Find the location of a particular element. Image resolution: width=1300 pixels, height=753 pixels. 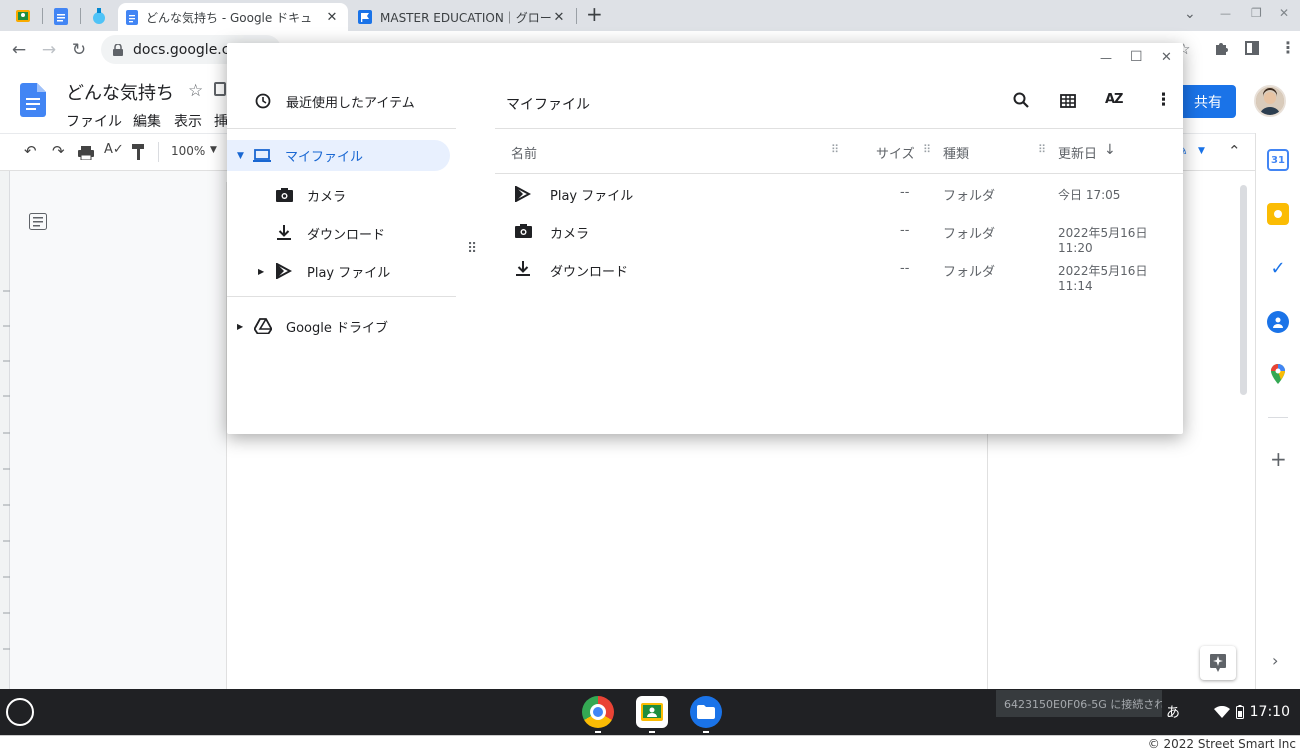

classroom-app-icon is located at coordinates (652, 712).